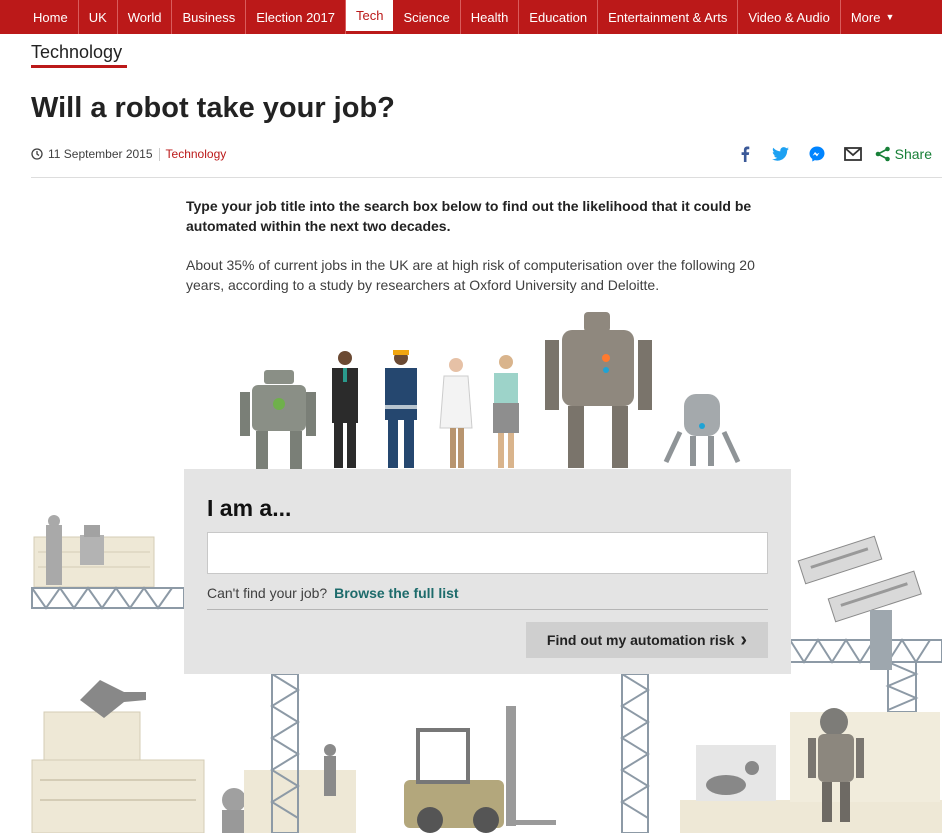 The width and height of the screenshot is (942, 833). What do you see at coordinates (490, 17) in the screenshot?
I see `nav-item-health: Health` at bounding box center [490, 17].